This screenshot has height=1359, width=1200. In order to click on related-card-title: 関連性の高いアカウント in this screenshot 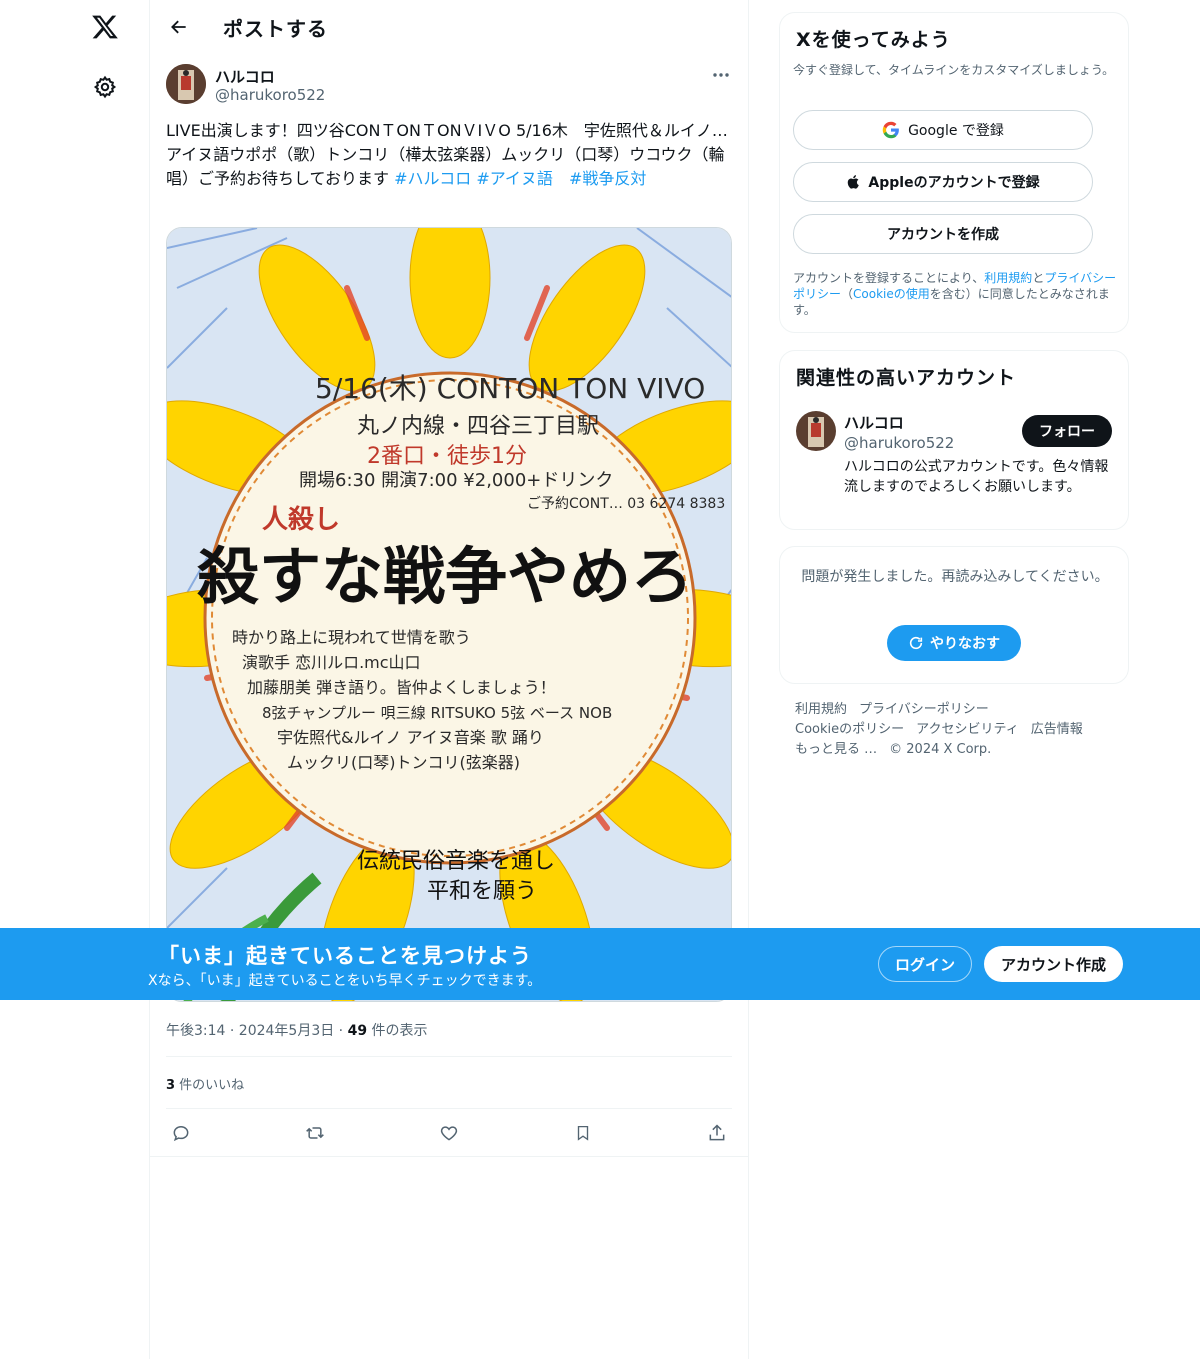, I will do `click(906, 378)`.